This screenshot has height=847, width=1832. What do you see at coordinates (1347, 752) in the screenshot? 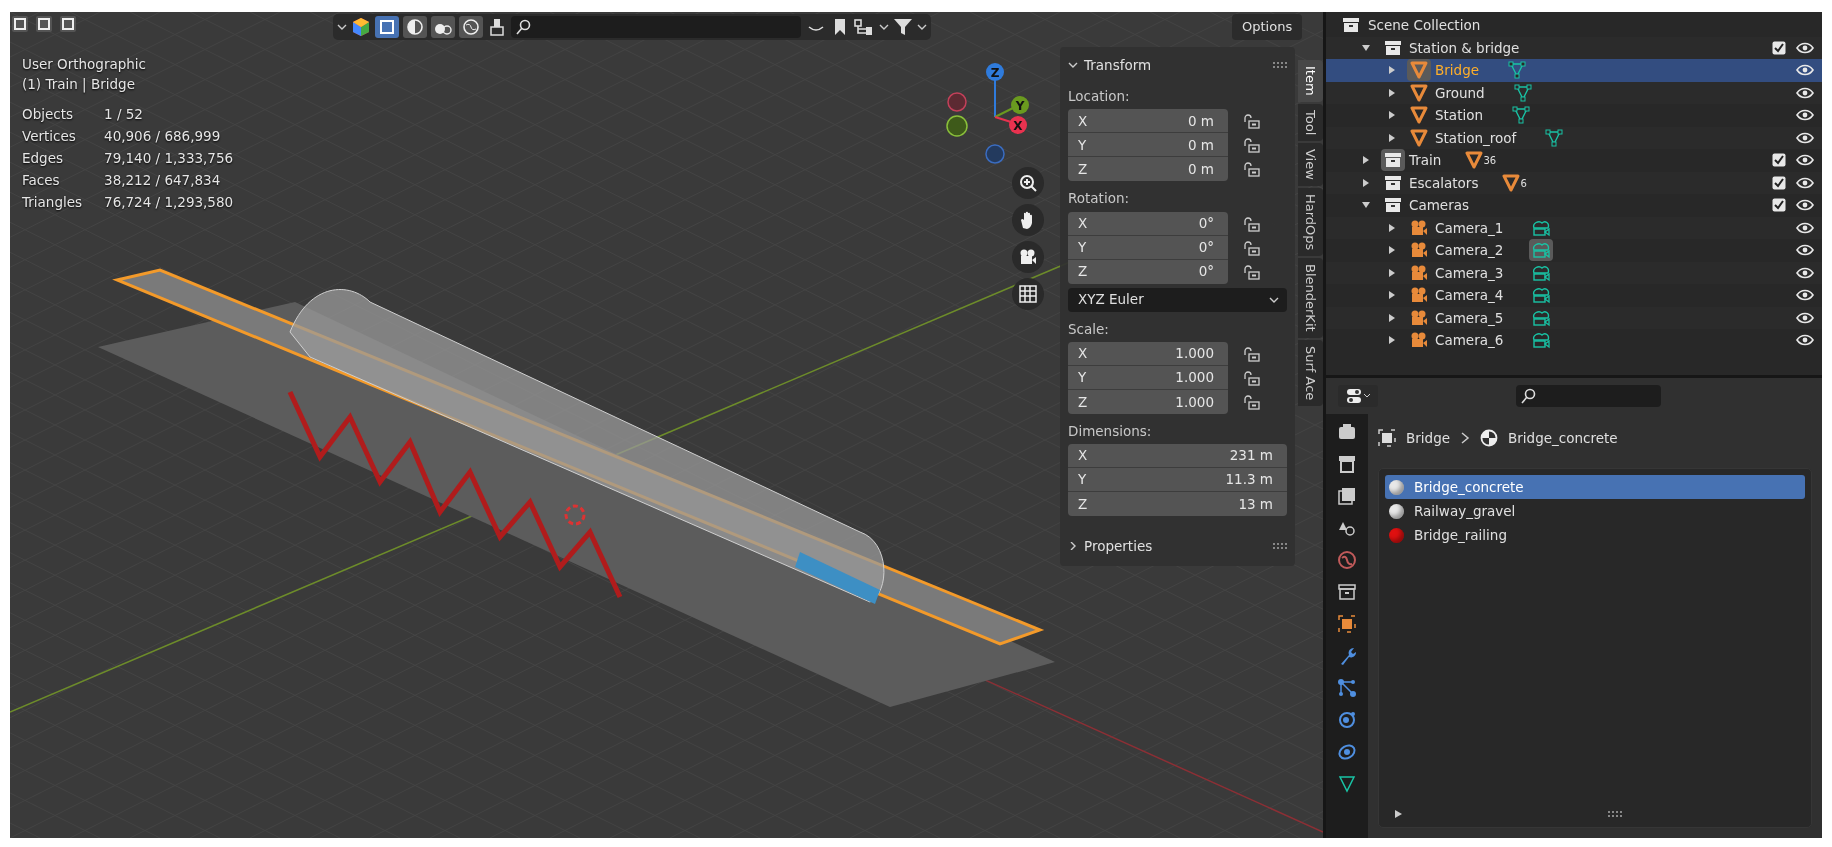
I see `particles-icon` at bounding box center [1347, 752].